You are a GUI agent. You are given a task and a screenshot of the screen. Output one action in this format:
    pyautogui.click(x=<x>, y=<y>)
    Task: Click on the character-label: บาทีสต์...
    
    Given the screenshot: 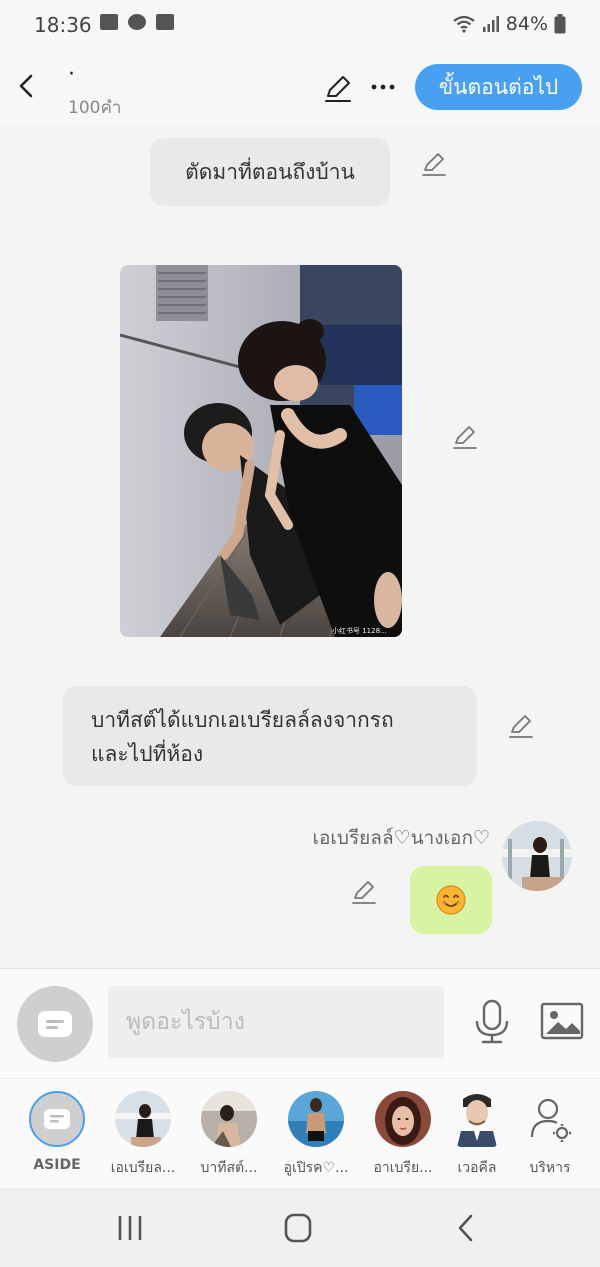 What is the action you would take?
    pyautogui.click(x=229, y=1168)
    